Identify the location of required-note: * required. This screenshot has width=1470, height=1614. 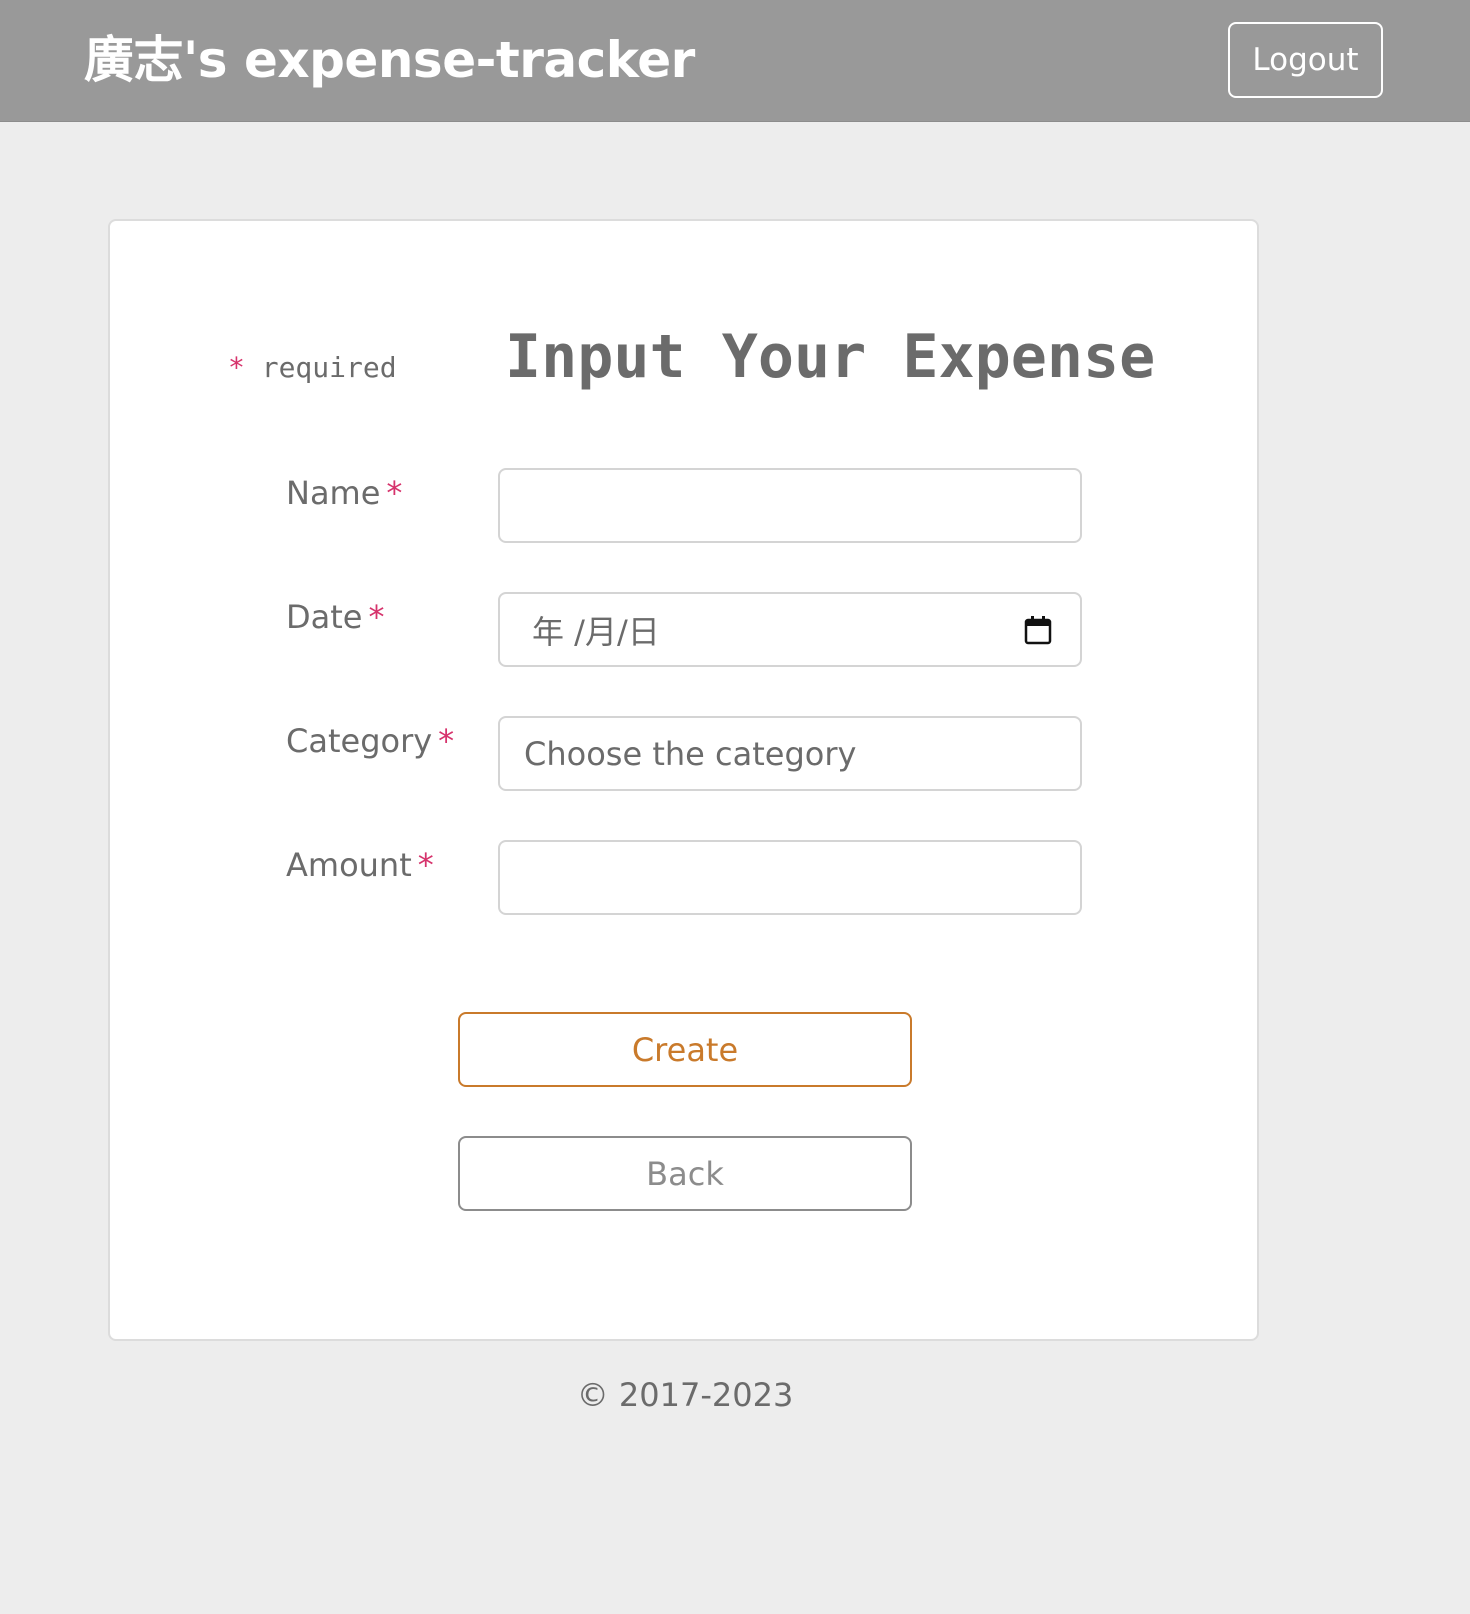
(312, 367).